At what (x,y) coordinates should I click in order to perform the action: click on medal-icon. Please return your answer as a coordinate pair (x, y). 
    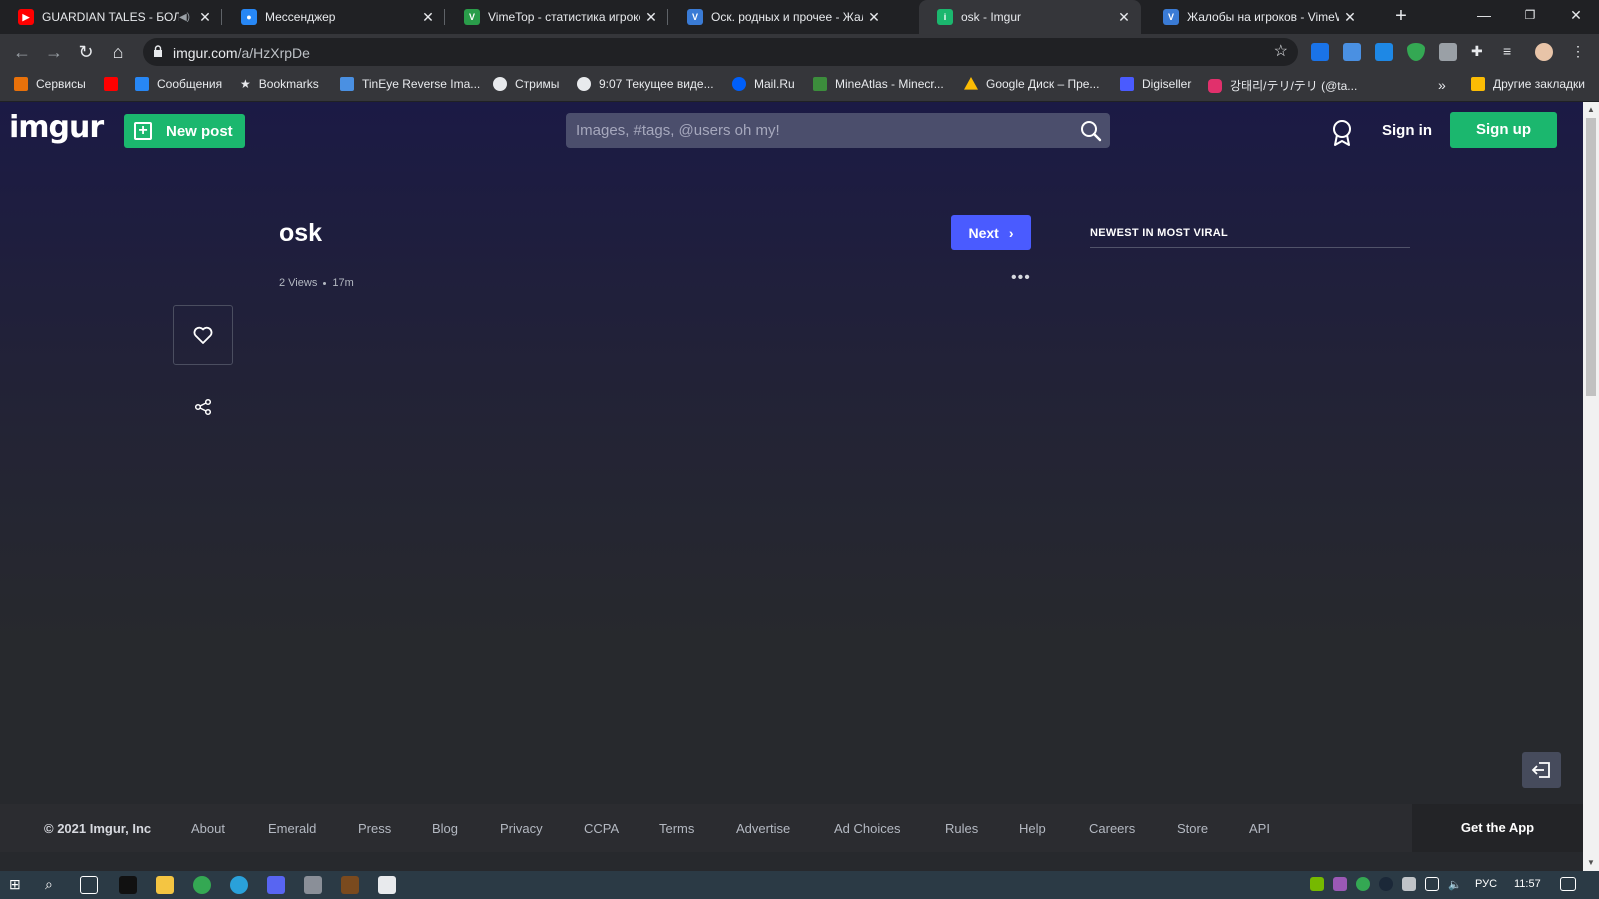
    Looking at the image, I should click on (1342, 133).